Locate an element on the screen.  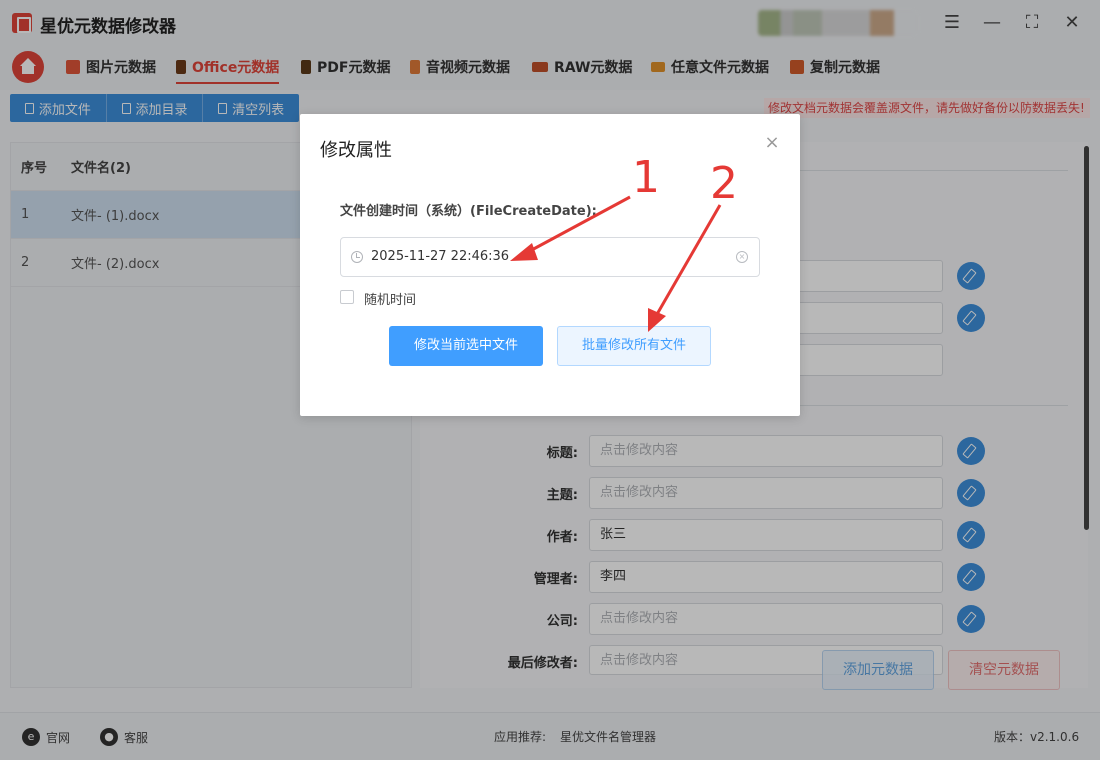
annotation-number-1: 1 is located at coordinates (646, 177).